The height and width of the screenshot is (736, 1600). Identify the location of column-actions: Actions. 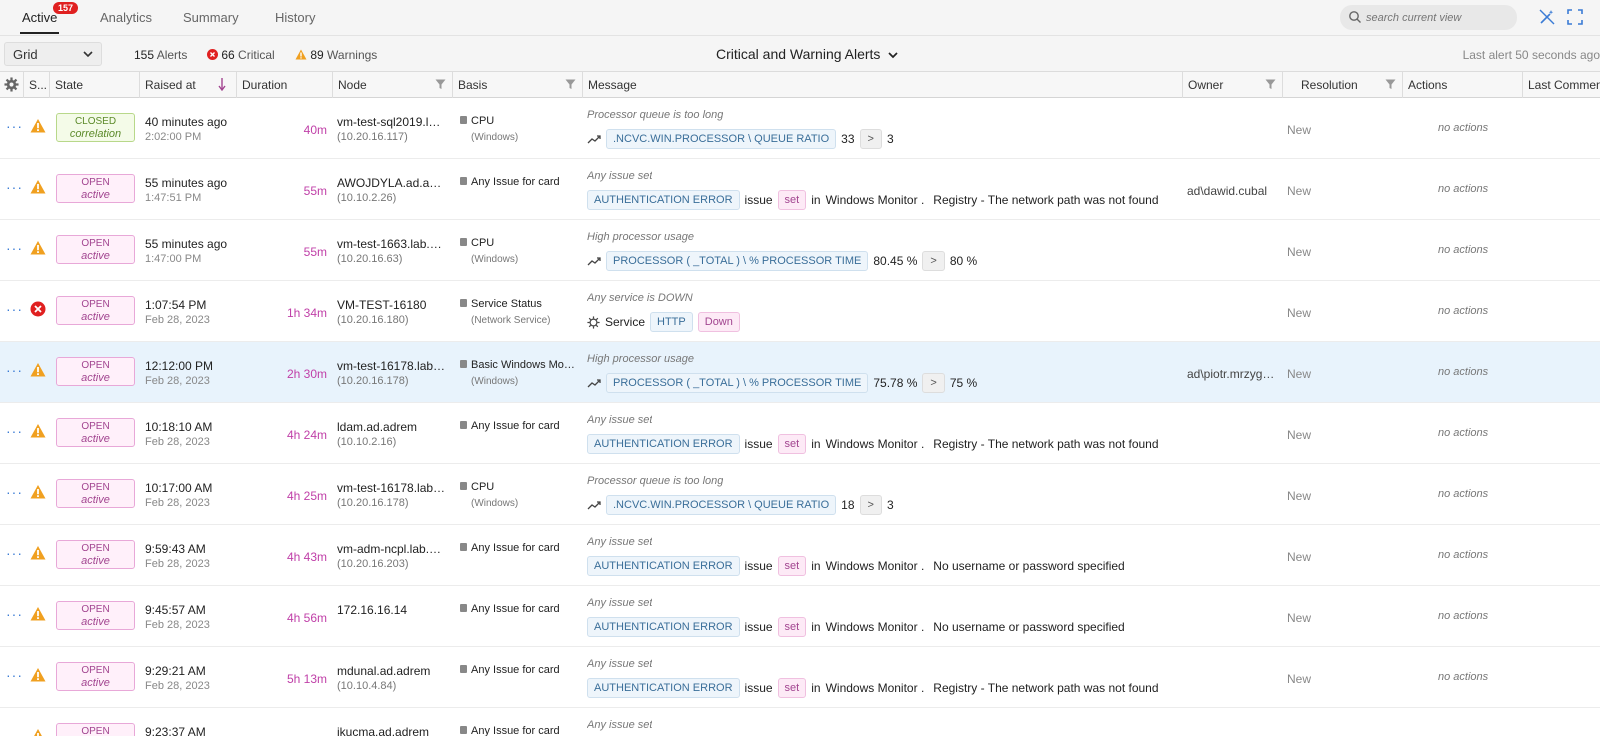
(1463, 85).